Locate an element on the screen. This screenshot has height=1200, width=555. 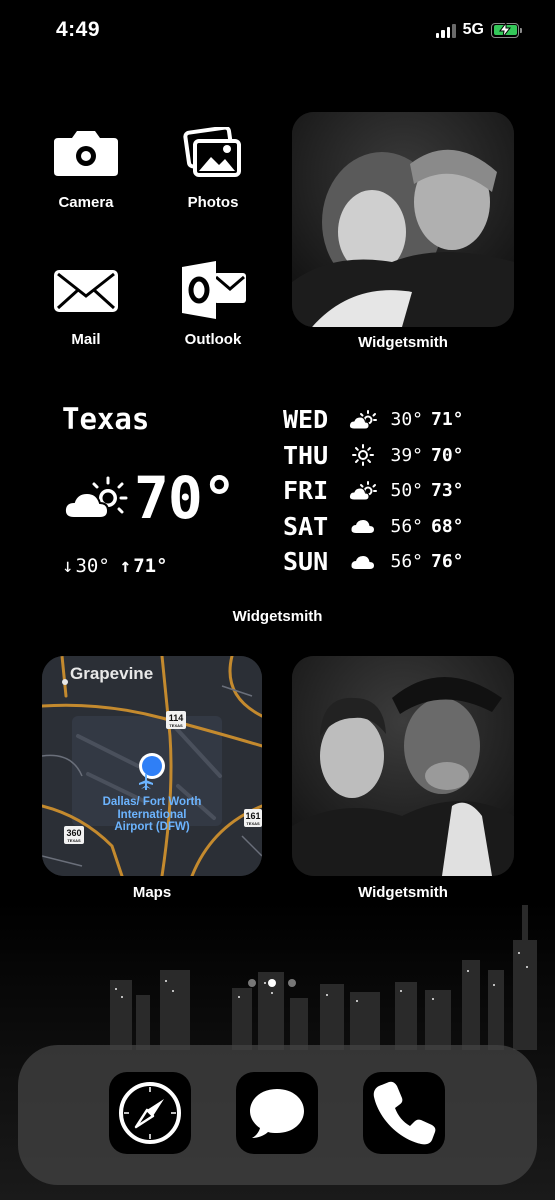
dock-phone is located at coordinates (404, 1113).